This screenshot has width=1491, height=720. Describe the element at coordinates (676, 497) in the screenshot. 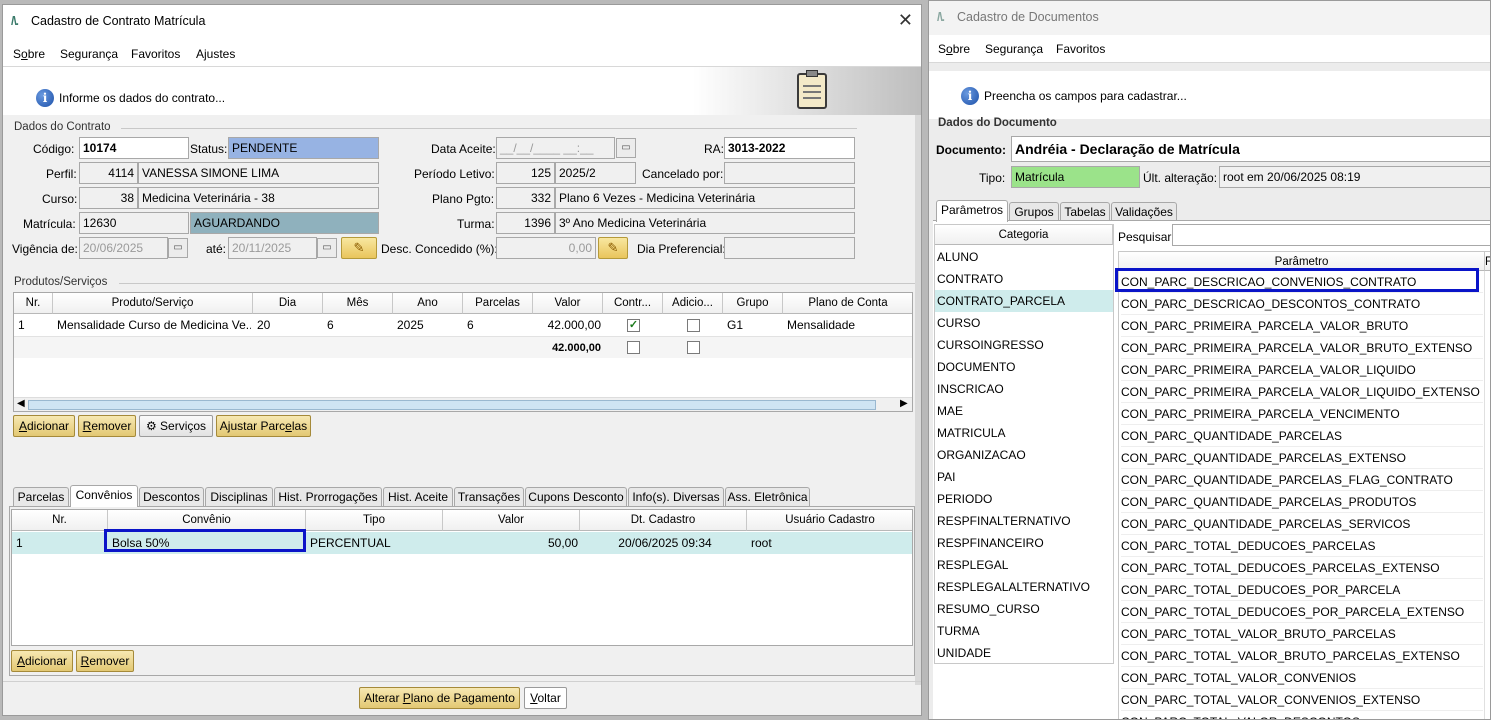

I see `tab-info-s-diversas: Info(s). Diversas` at that location.